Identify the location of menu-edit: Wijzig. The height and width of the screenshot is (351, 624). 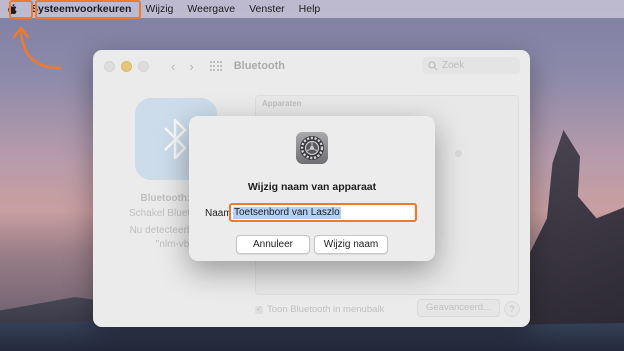
(159, 9).